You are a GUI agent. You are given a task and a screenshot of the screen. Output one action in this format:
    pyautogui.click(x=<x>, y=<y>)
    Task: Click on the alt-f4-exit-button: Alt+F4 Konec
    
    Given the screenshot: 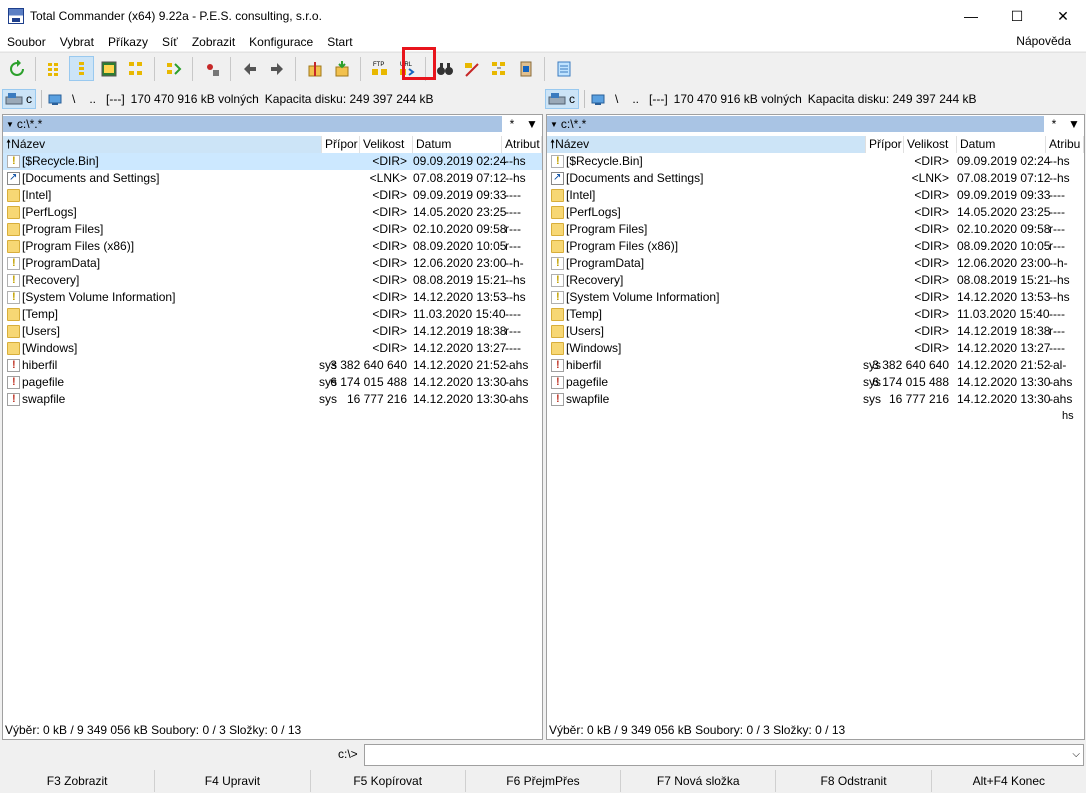 What is the action you would take?
    pyautogui.click(x=1009, y=781)
    